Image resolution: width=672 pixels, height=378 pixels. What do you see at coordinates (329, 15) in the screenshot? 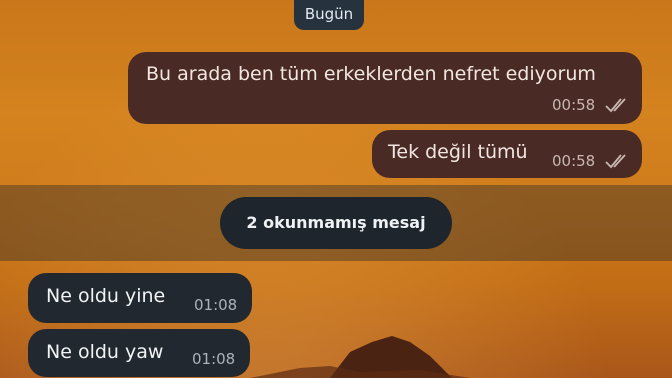
I see `date-separator: Bugün` at bounding box center [329, 15].